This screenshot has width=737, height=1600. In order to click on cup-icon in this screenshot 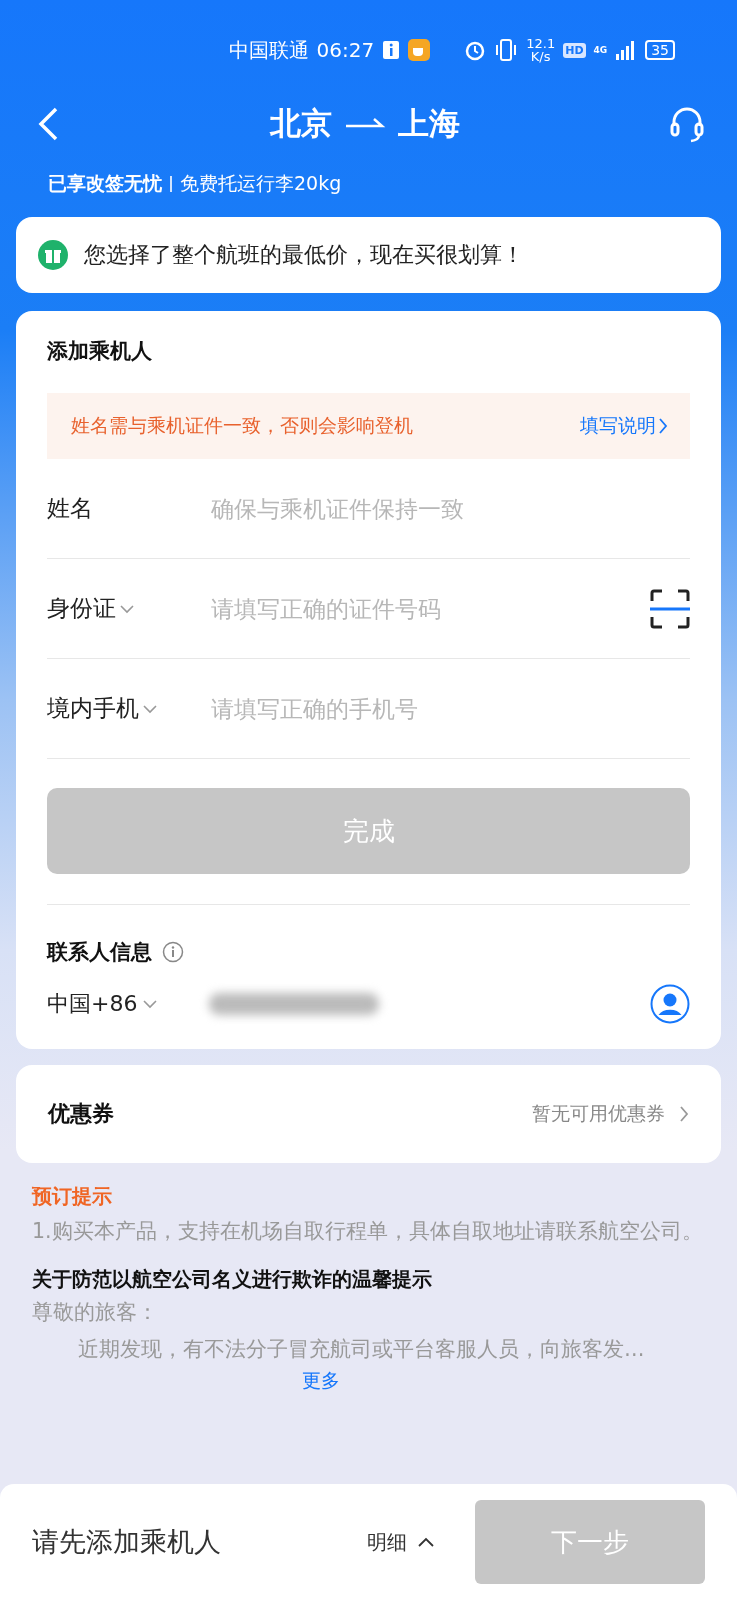, I will do `click(419, 50)`.